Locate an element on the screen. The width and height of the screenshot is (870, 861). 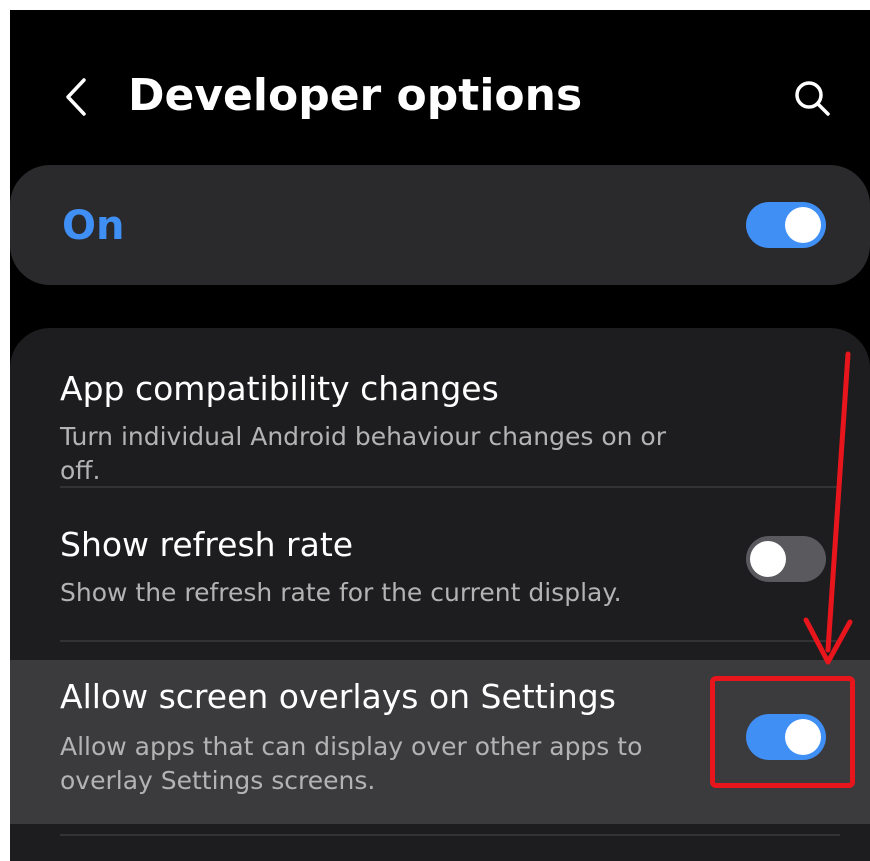
setting-title: App compatibility changes is located at coordinates (279, 388).